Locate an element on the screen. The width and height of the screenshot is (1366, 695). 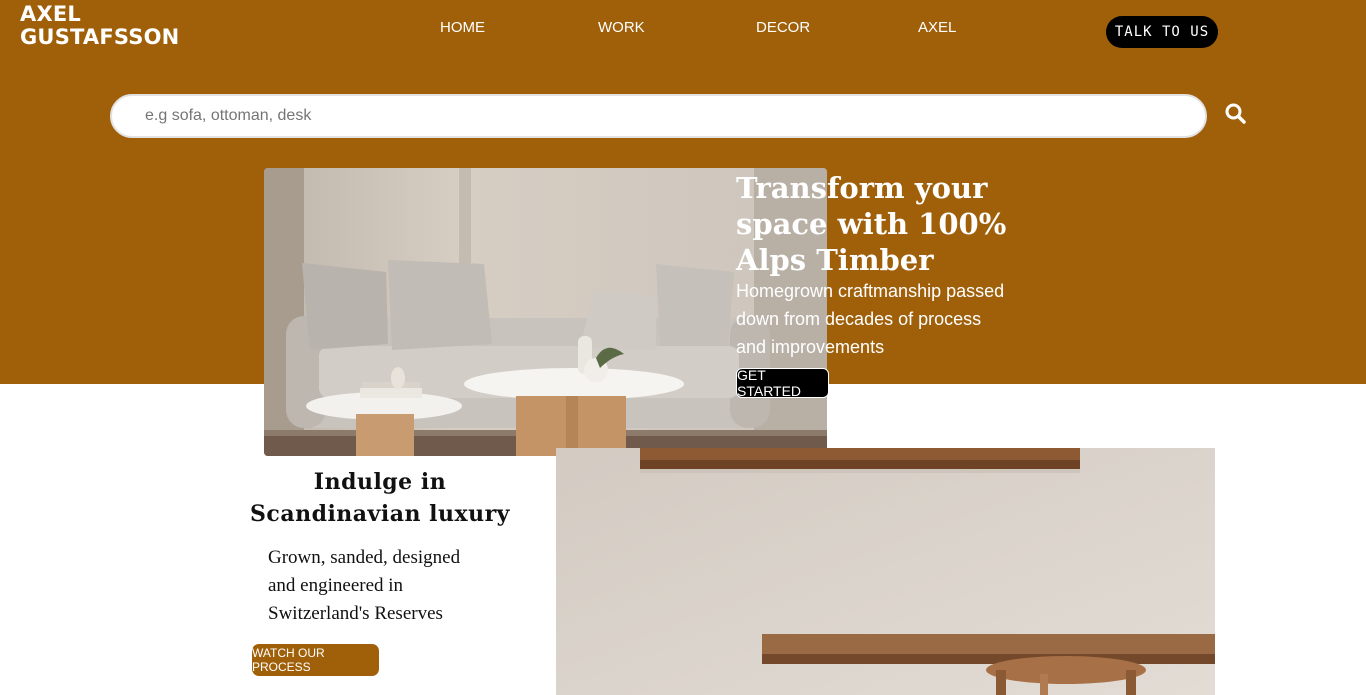
search-button is located at coordinates (1236, 114).